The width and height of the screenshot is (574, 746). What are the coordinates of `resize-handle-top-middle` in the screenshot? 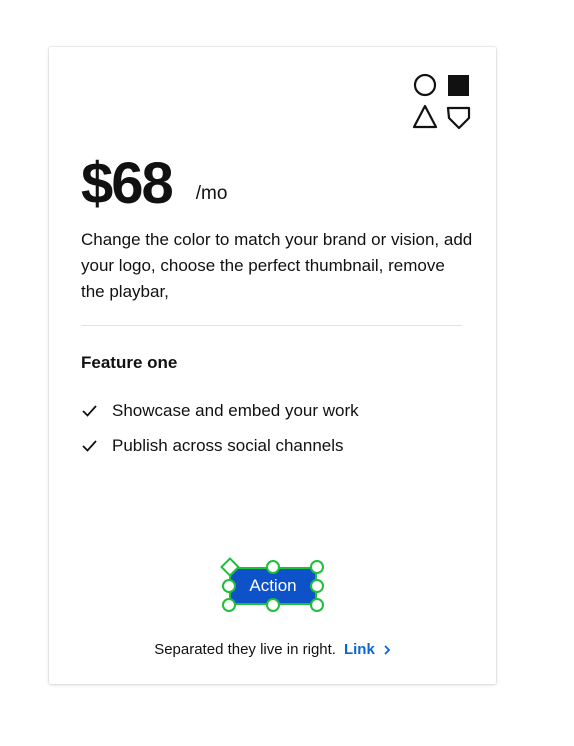 It's located at (273, 567).